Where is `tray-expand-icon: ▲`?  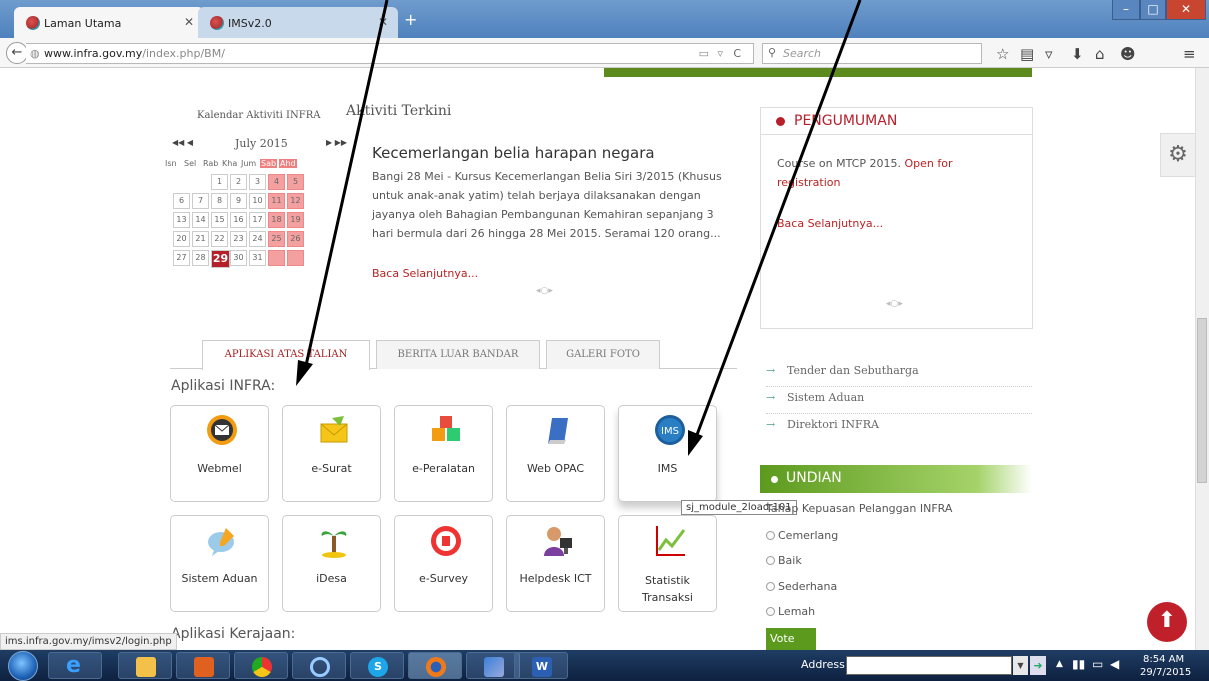 tray-expand-icon: ▲ is located at coordinates (1059, 664).